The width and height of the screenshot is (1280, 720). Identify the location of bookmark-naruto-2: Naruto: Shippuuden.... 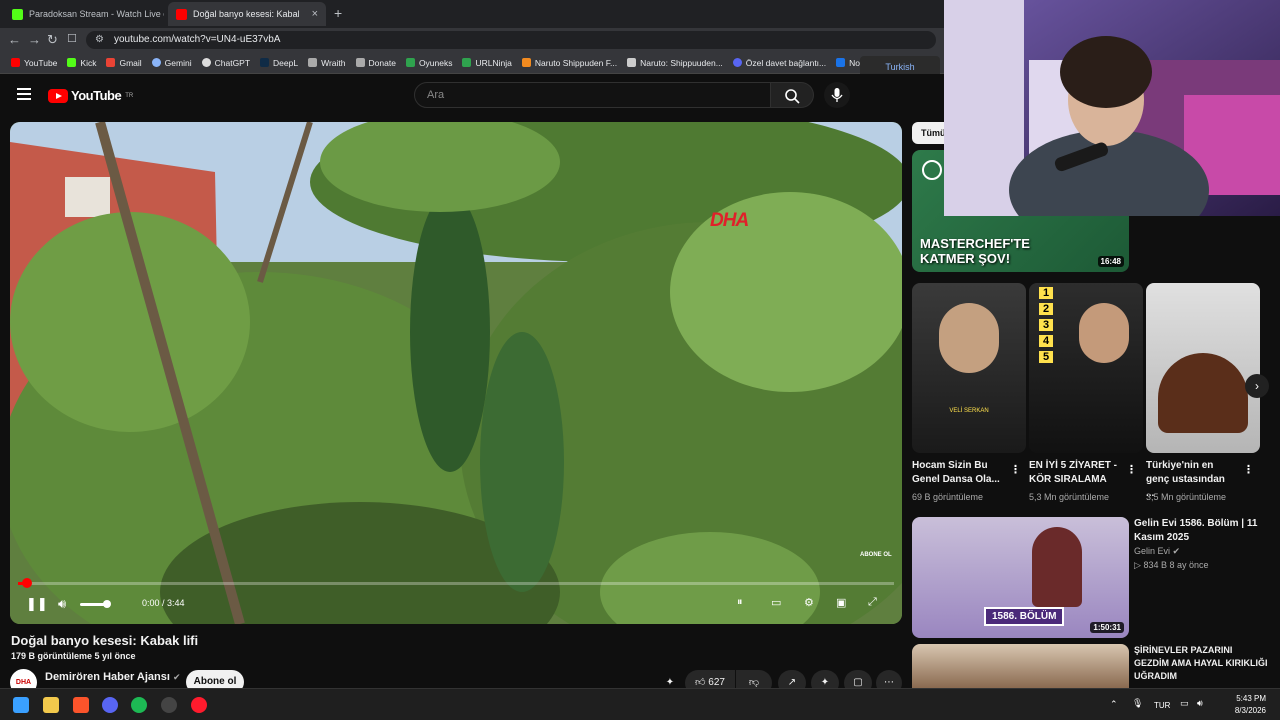
(675, 63).